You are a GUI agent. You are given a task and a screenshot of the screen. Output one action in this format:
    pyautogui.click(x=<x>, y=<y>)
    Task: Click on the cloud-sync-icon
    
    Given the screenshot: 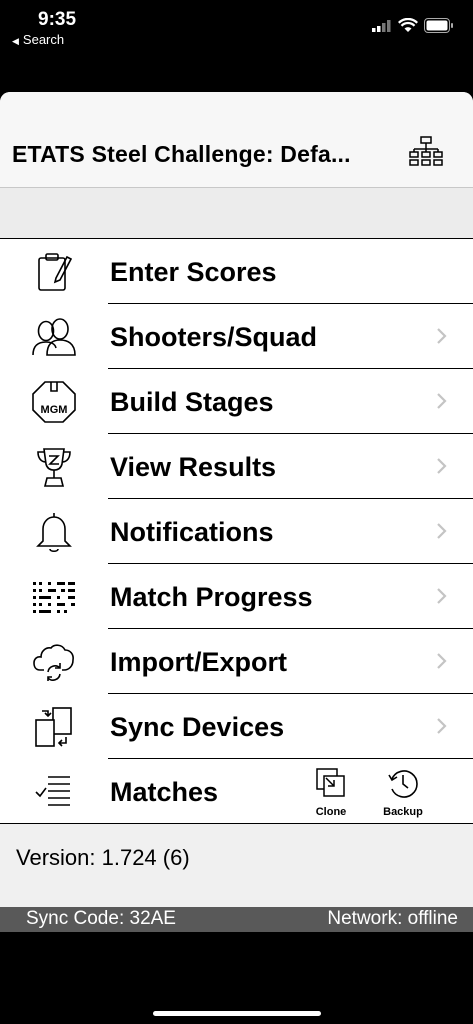 What is the action you would take?
    pyautogui.click(x=54, y=662)
    